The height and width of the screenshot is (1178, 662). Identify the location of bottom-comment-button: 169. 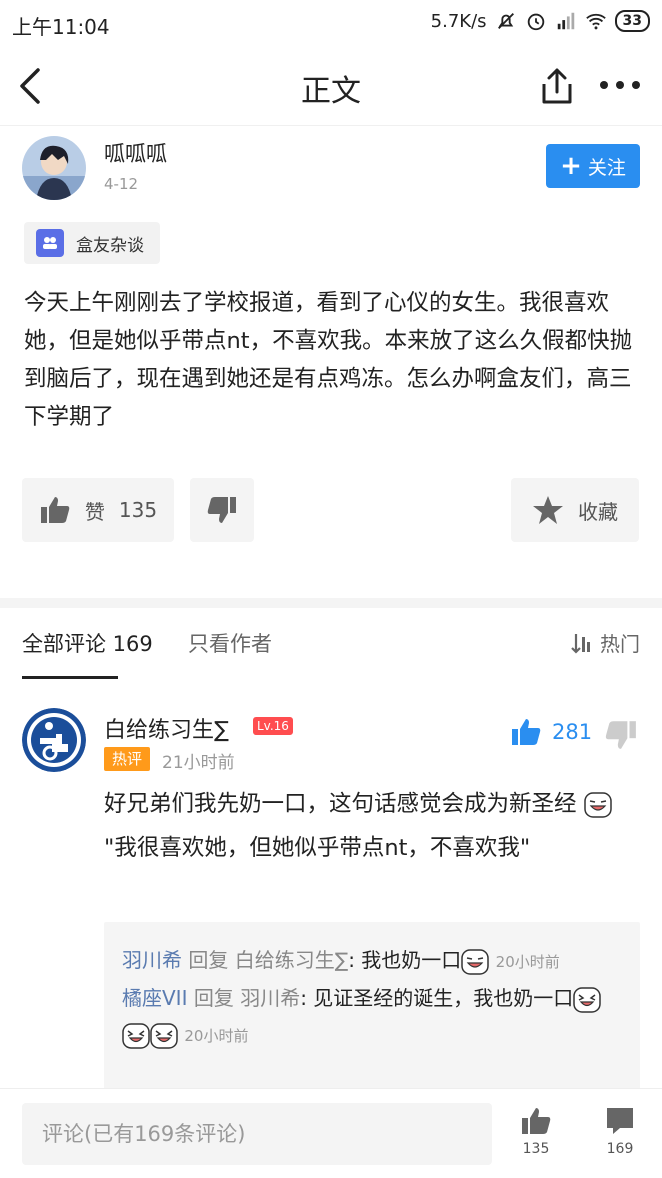
(620, 1131).